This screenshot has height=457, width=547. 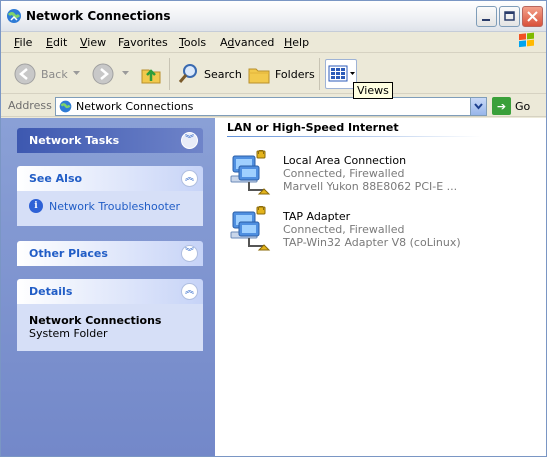 What do you see at coordinates (352, 73) in the screenshot?
I see `views-dropdown-icon` at bounding box center [352, 73].